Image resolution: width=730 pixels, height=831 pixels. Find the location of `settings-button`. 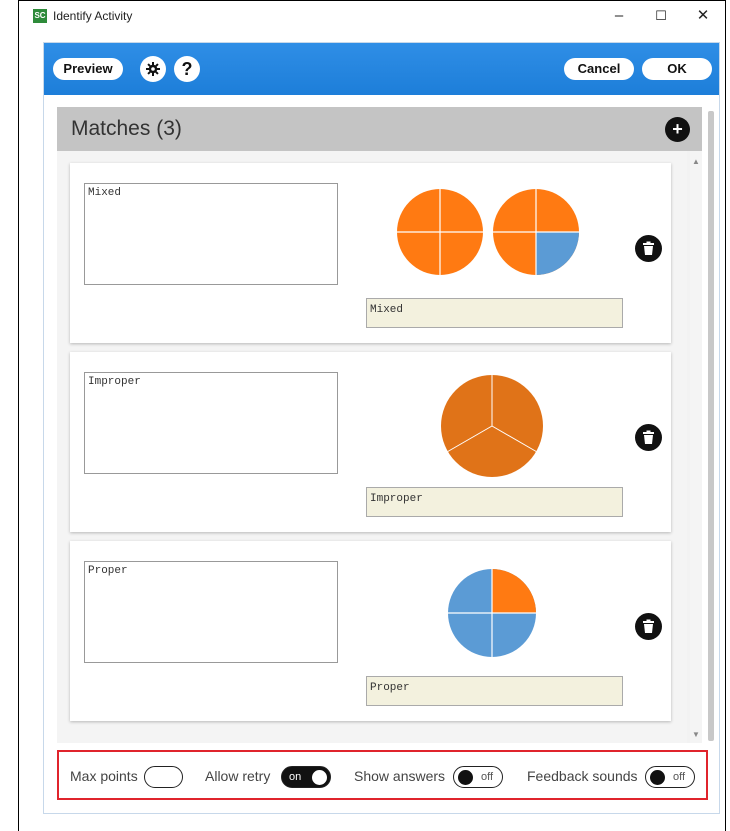

settings-button is located at coordinates (153, 69).